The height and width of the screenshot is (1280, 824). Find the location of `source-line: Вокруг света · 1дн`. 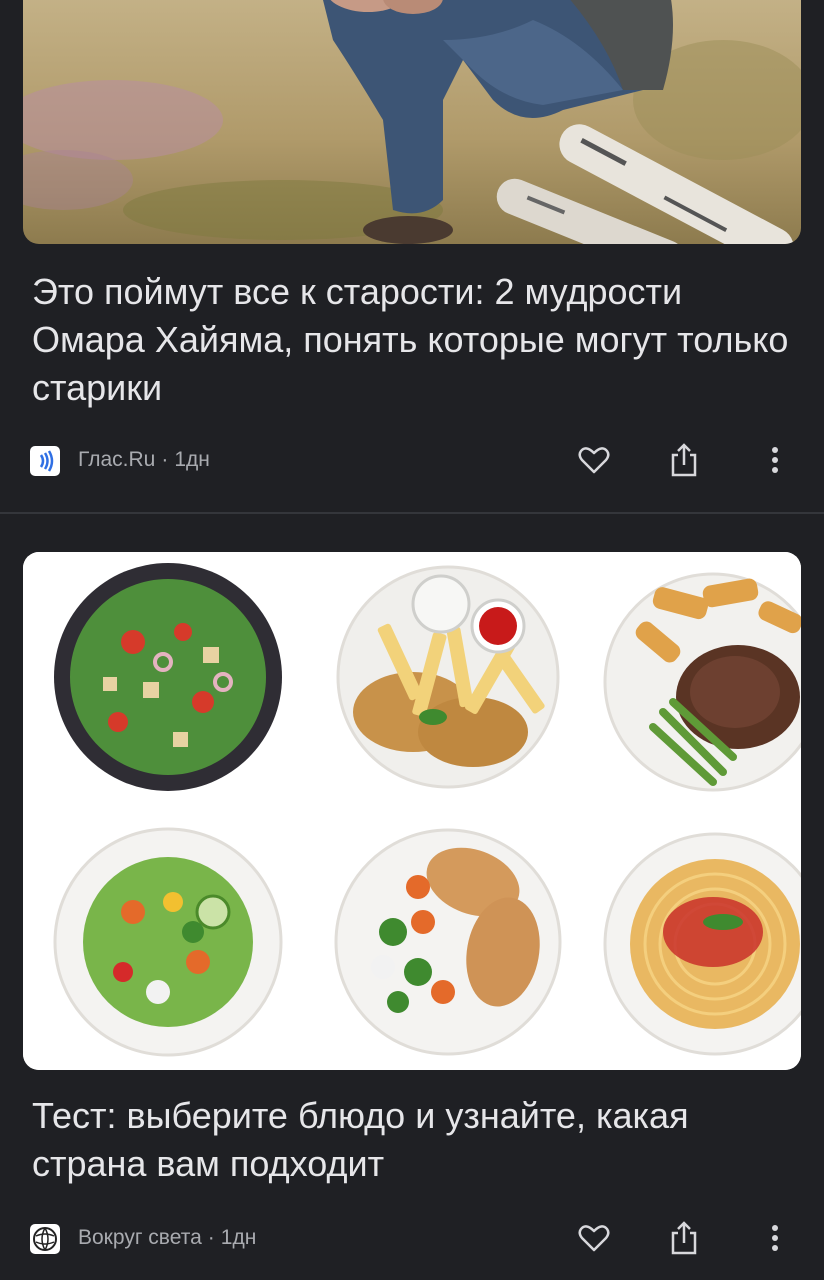

source-line: Вокруг света · 1дн is located at coordinates (167, 1238).